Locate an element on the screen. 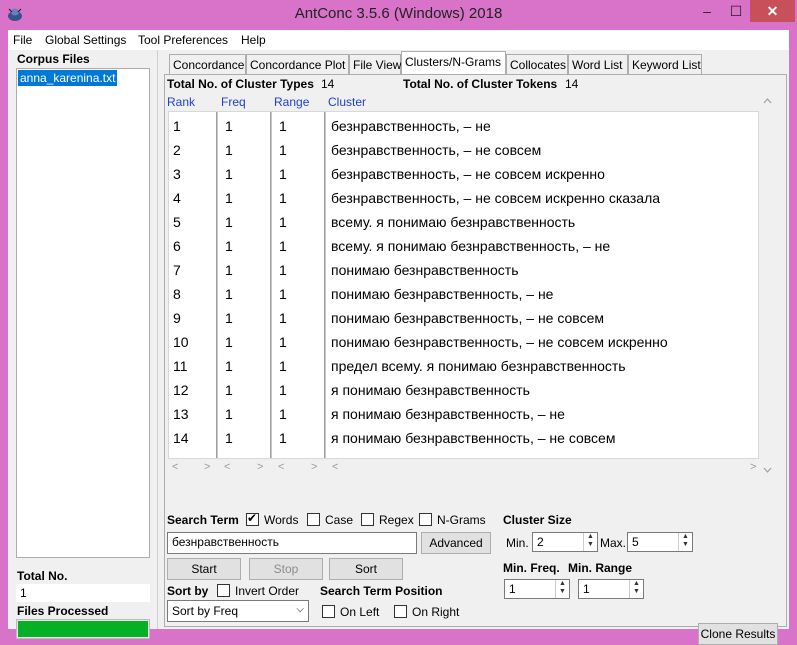 Image resolution: width=797 pixels, height=645 pixels. menu-help: Help is located at coordinates (253, 40).